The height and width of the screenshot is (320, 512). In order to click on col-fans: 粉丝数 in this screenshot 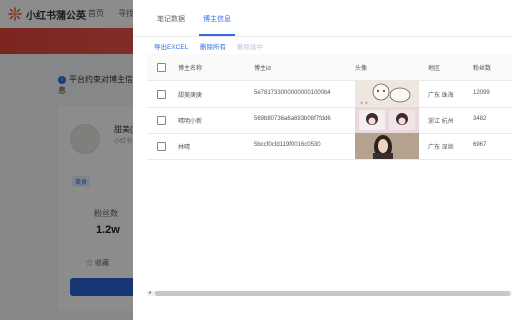, I will do `click(482, 69)`.